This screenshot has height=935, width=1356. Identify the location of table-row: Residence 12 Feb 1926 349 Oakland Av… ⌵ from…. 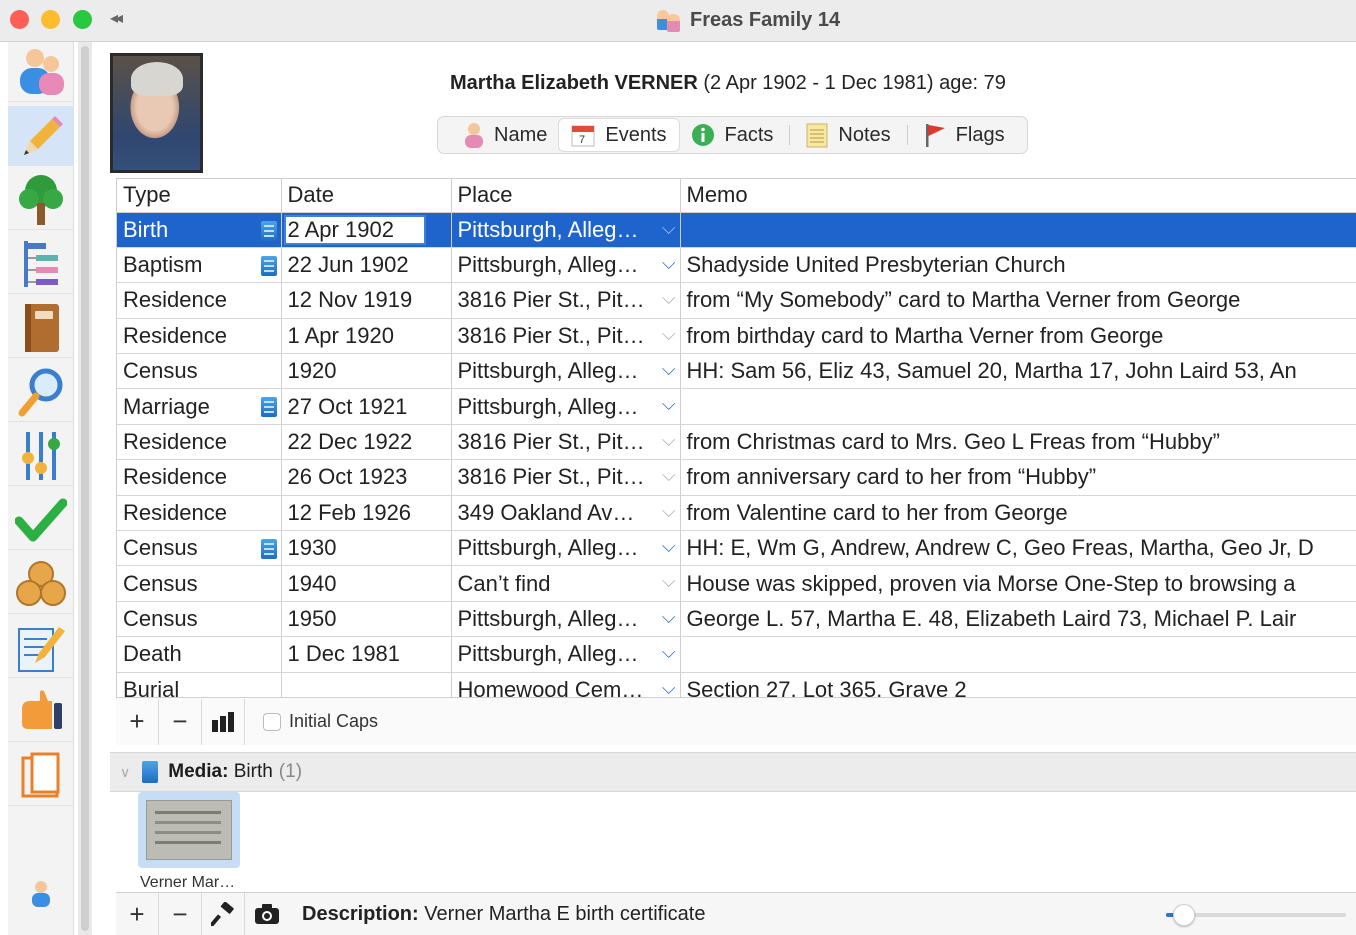
(736, 513).